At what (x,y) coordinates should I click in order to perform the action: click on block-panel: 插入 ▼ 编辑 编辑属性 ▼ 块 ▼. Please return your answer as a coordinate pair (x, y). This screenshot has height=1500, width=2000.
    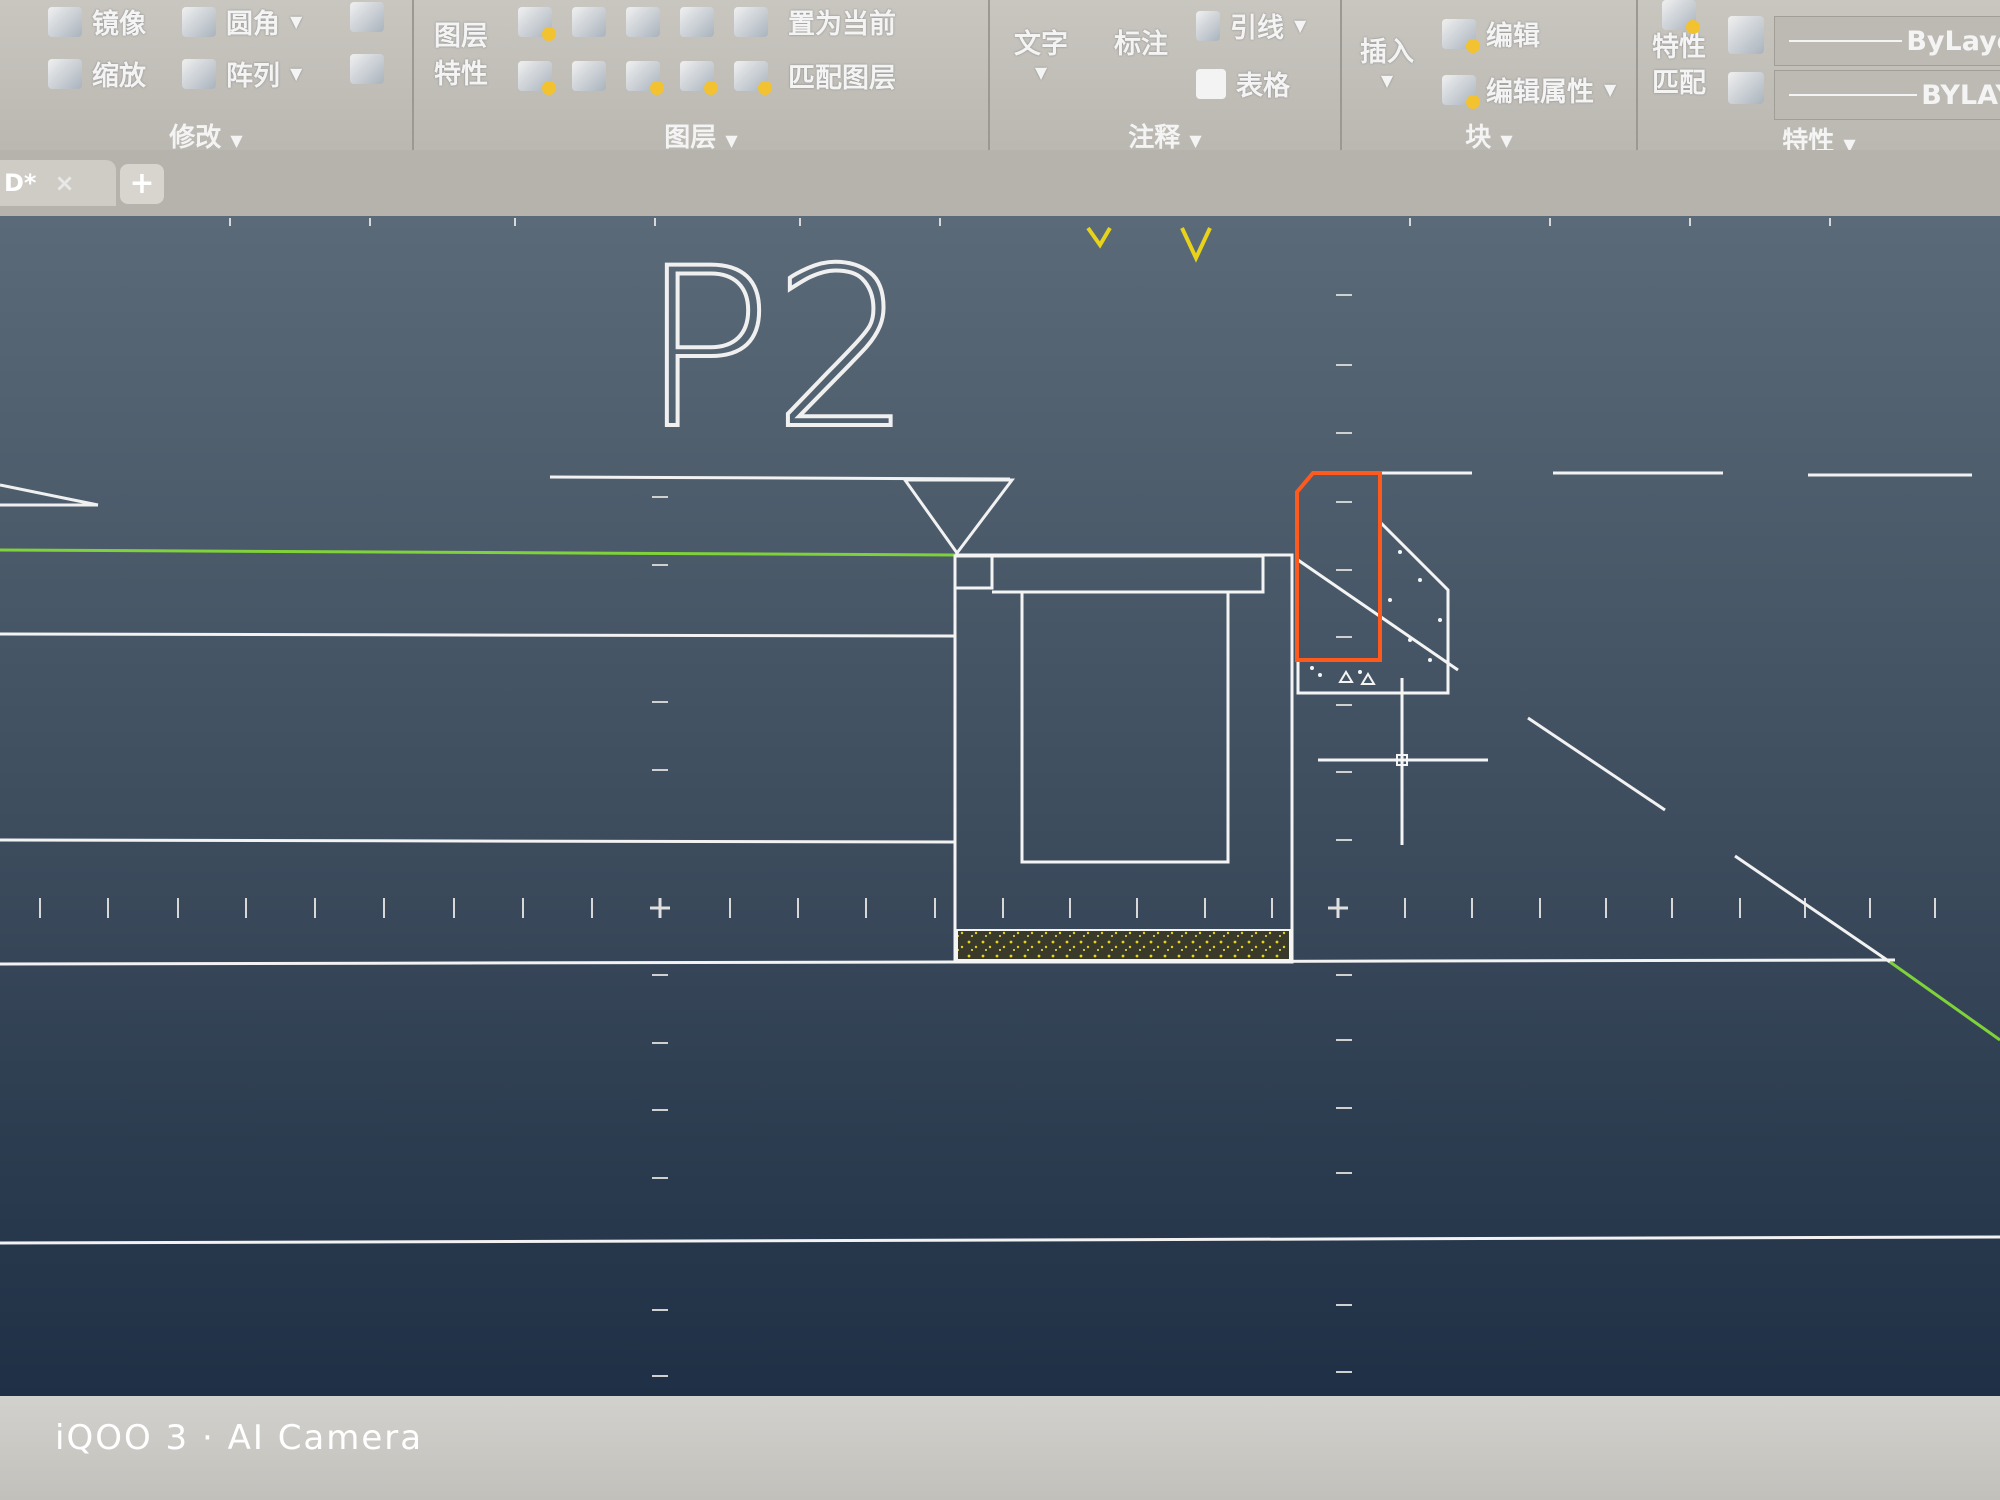
    Looking at the image, I should click on (1490, 80).